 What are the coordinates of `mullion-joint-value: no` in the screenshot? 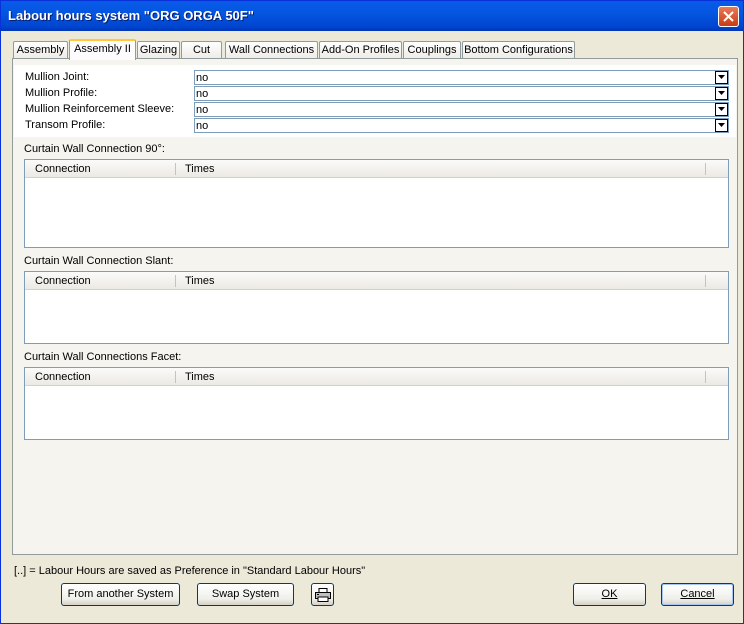 It's located at (202, 78).